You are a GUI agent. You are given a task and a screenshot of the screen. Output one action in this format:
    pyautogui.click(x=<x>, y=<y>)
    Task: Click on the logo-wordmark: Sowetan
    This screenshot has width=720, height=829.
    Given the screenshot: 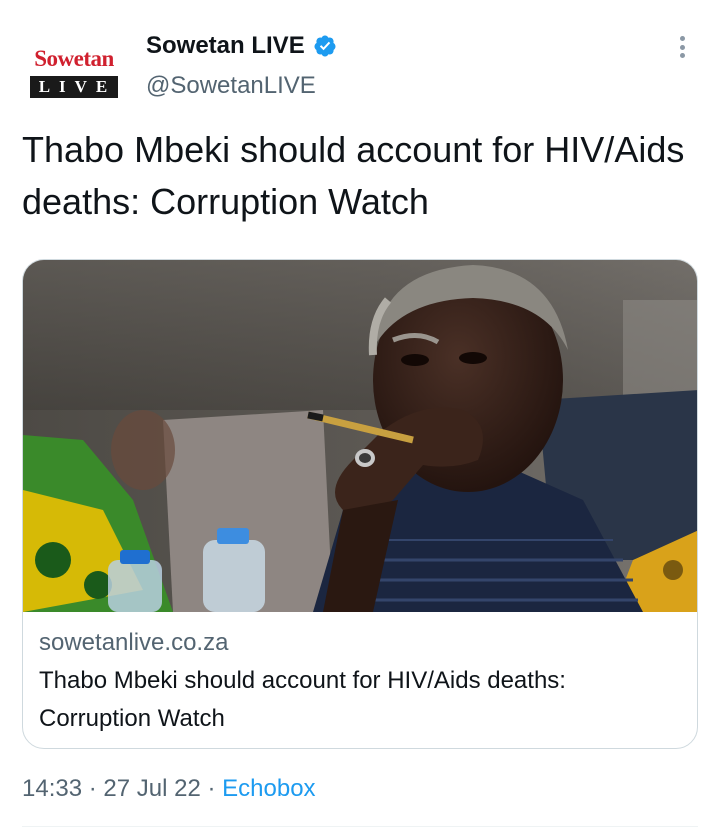 What is the action you would take?
    pyautogui.click(x=74, y=58)
    